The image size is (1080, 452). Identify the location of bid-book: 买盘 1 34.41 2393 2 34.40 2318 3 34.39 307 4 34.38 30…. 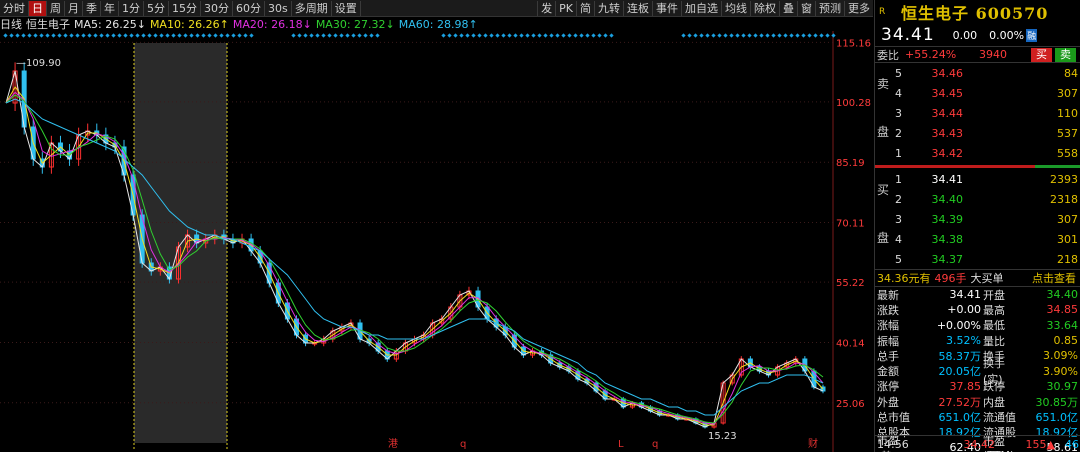
(977, 219).